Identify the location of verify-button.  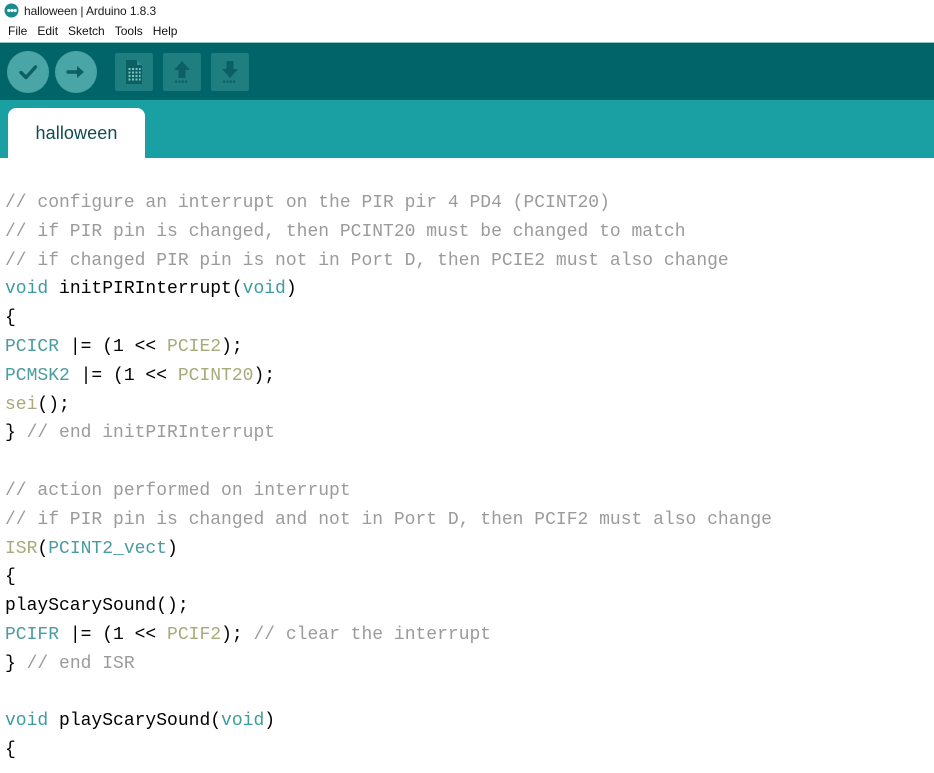
(28, 72).